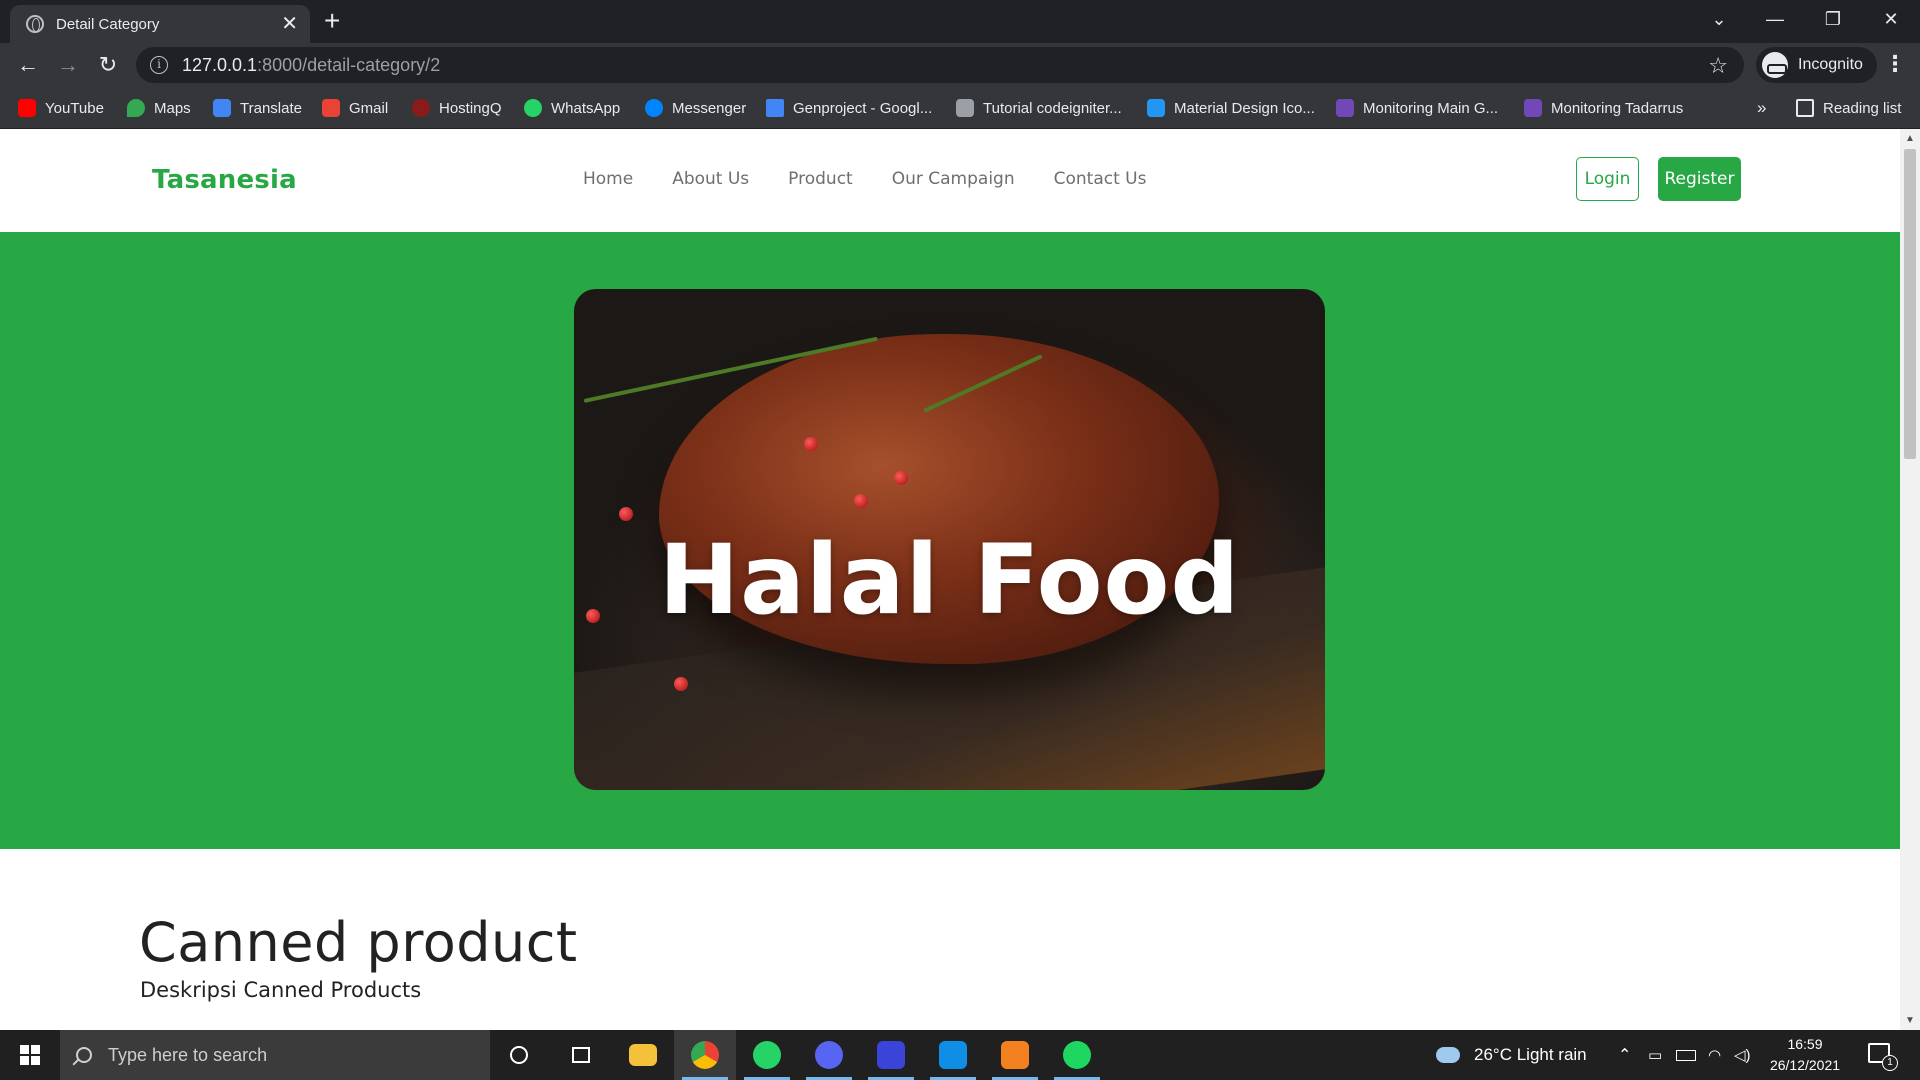  I want to click on menu-kebab-icon: ⋮, so click(1895, 64).